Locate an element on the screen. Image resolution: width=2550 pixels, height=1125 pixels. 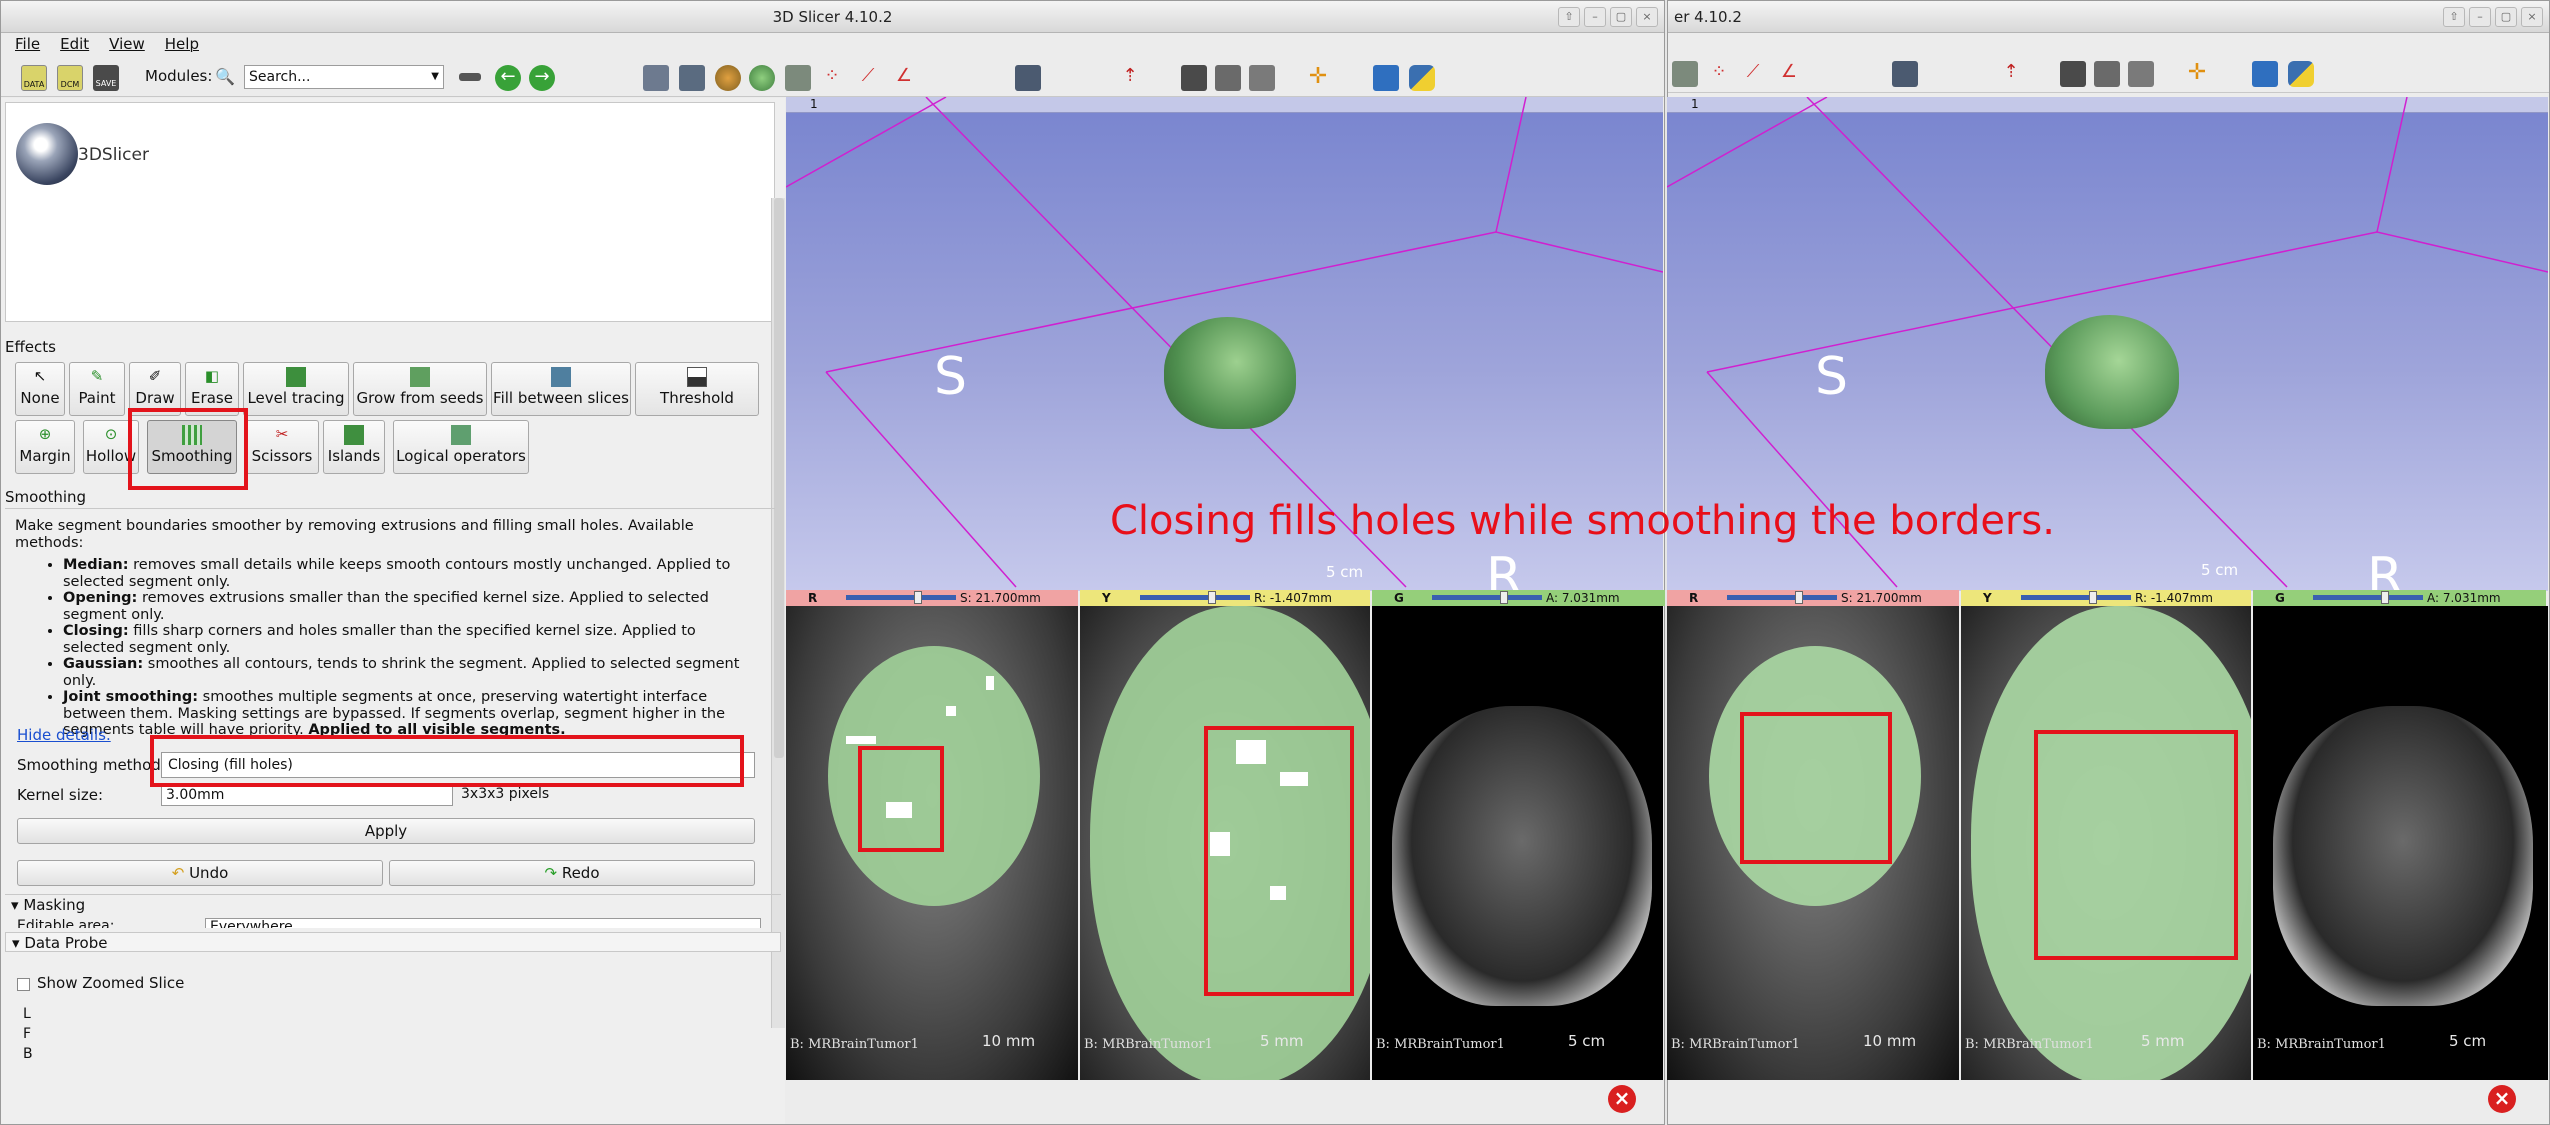
effect-scissors-button: ✂ Scissors is located at coordinates (282, 447).